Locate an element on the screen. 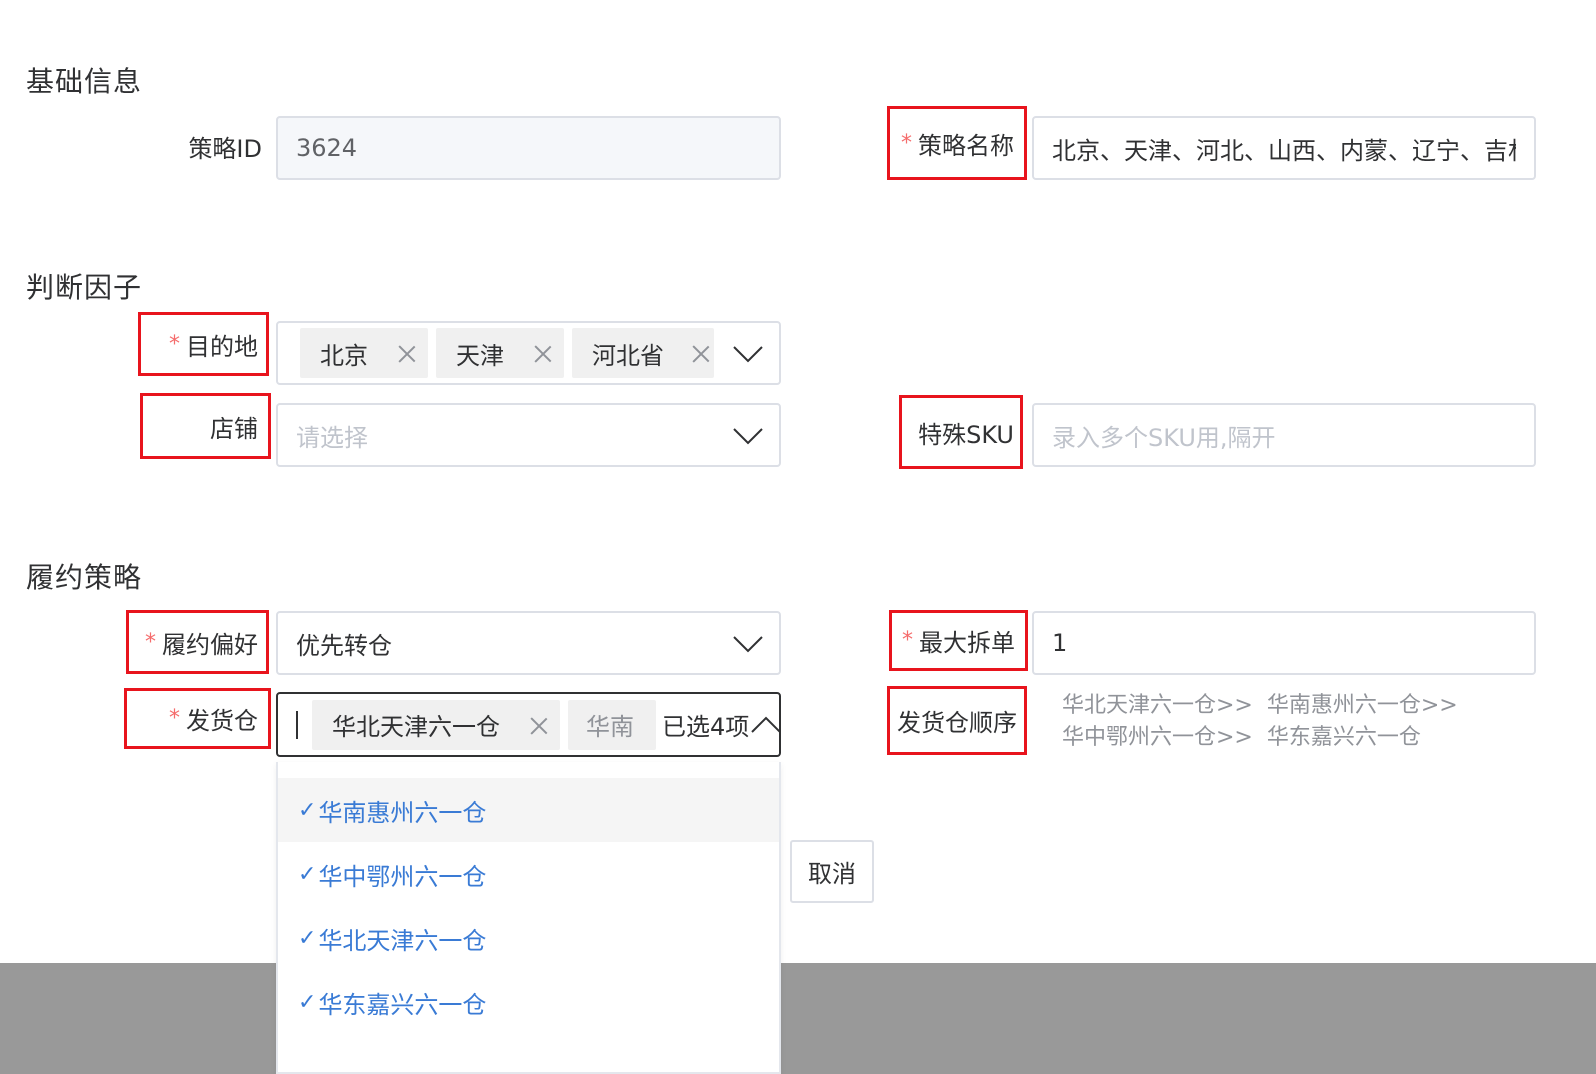 The width and height of the screenshot is (1596, 1074). special-sku-label-text: 特殊SKU is located at coordinates (966, 434).